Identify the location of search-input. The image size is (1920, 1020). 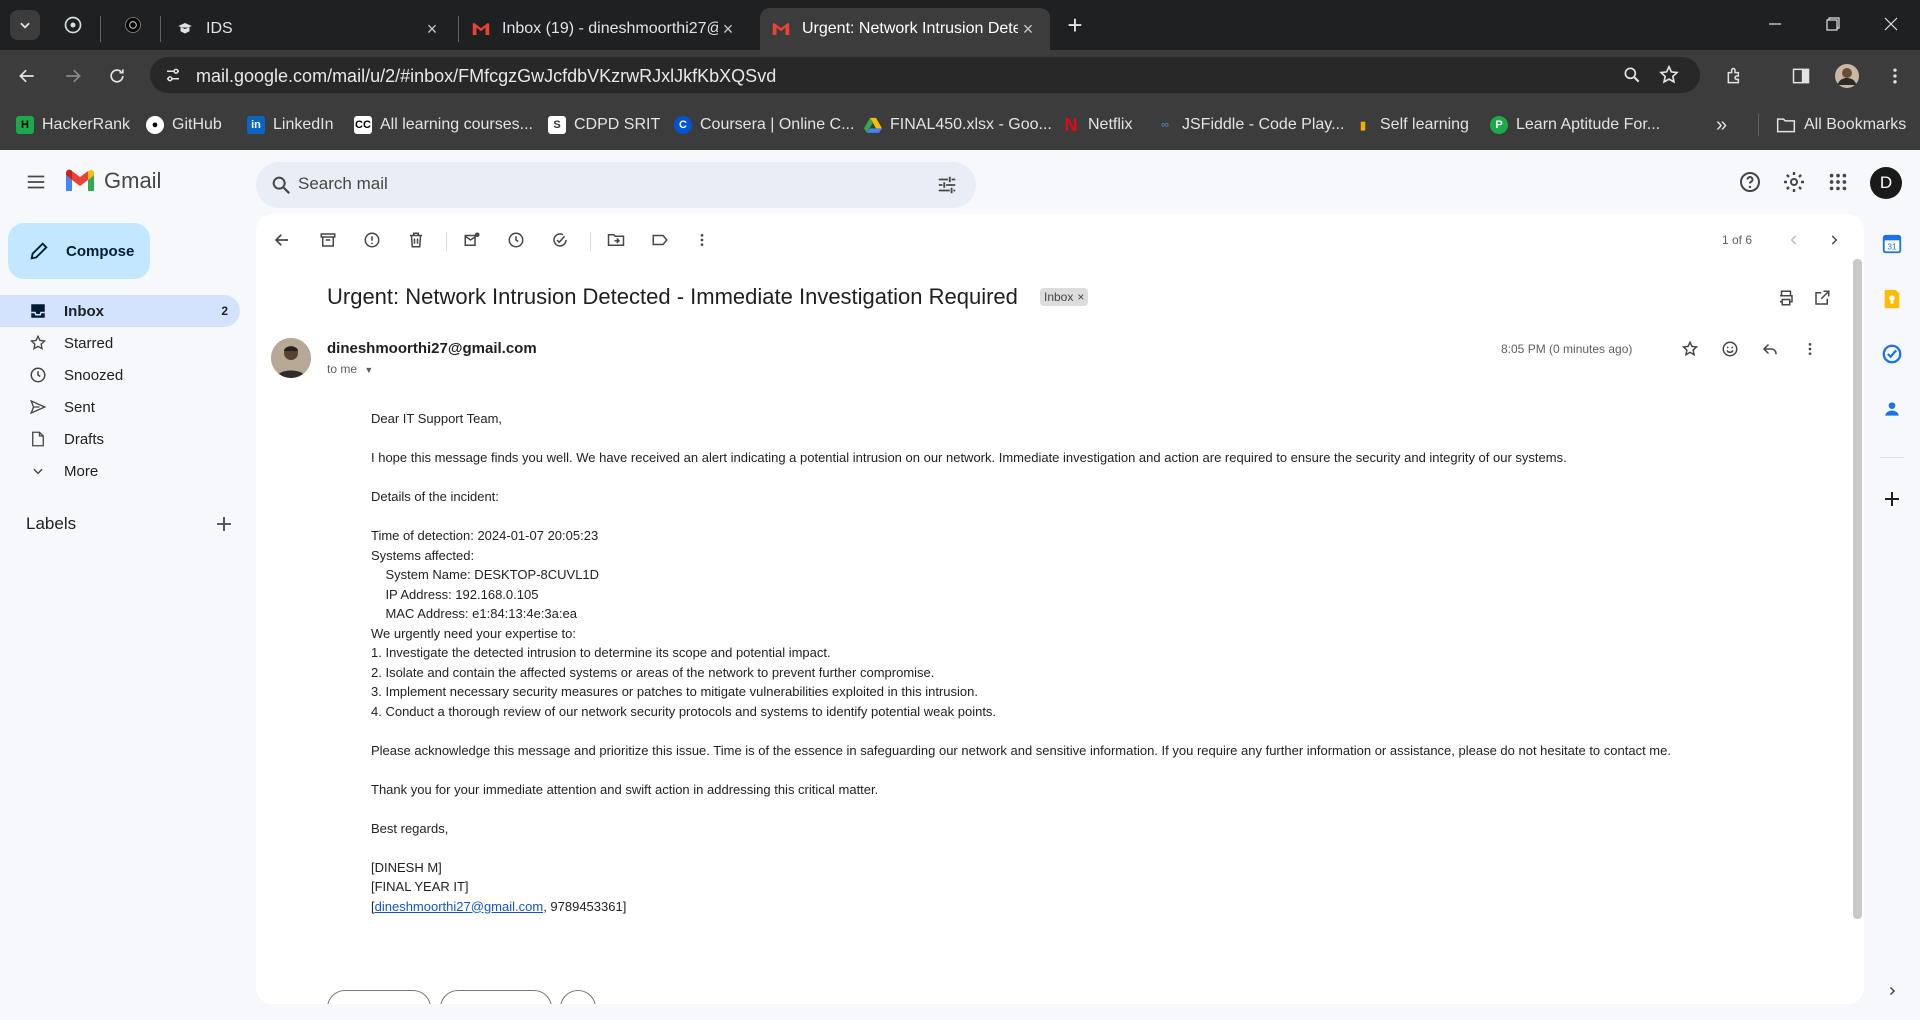
(598, 184).